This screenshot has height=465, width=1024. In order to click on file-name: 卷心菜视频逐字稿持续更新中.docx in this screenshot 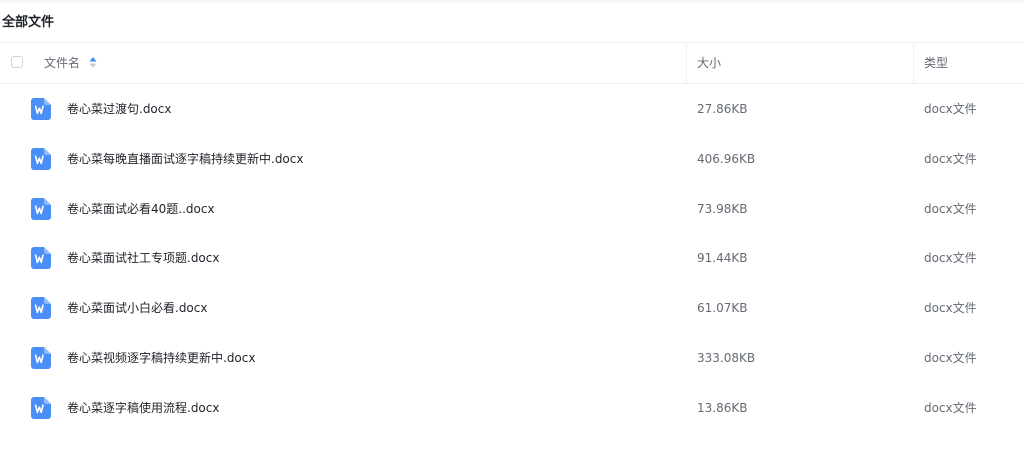, I will do `click(161, 358)`.